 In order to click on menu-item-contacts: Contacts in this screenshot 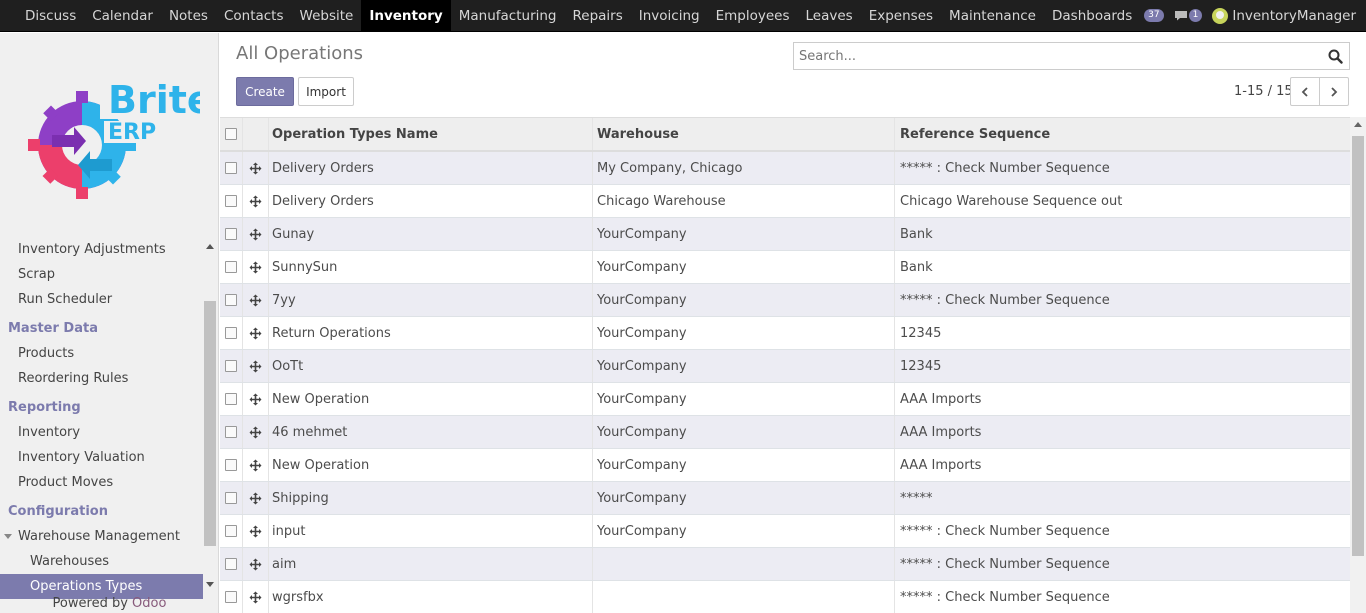, I will do `click(254, 15)`.